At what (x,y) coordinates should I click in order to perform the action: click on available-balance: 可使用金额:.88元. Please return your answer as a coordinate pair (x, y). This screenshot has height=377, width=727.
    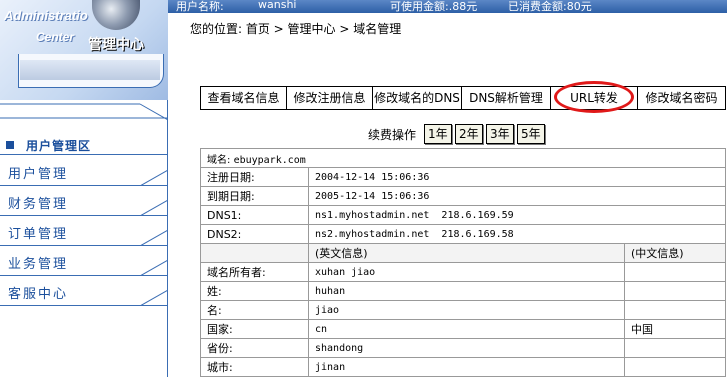
    Looking at the image, I should click on (434, 6).